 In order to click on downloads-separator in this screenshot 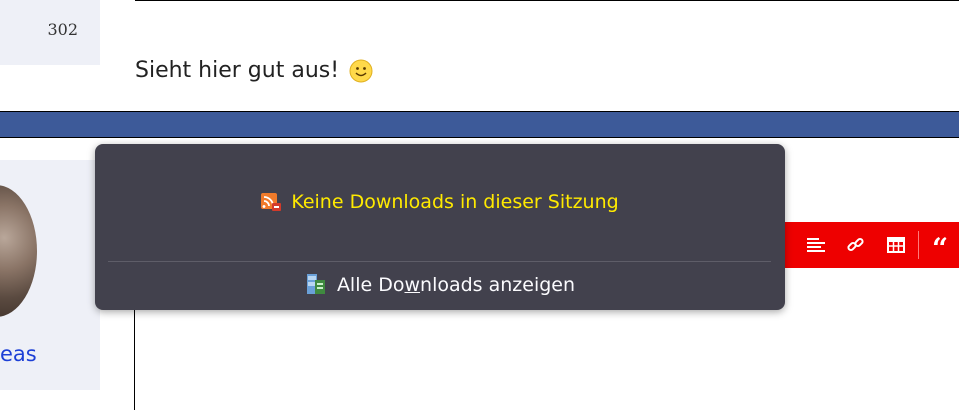, I will do `click(439, 261)`.